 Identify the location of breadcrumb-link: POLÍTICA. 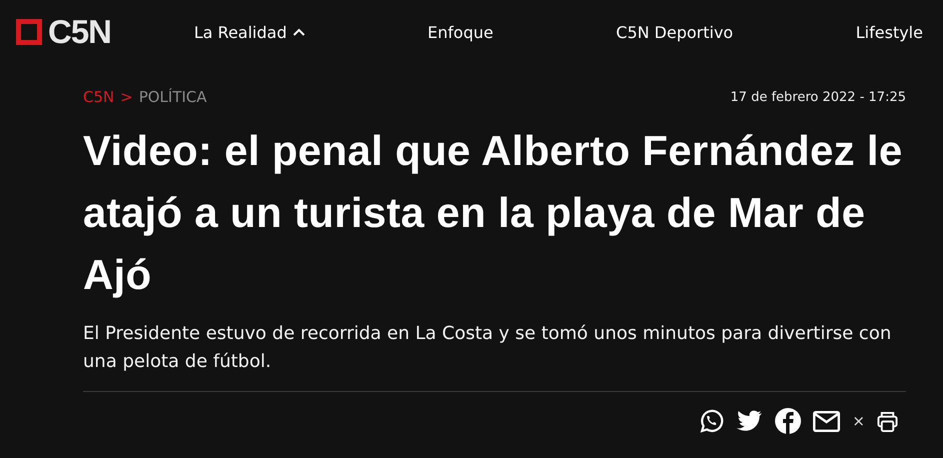
(172, 97).